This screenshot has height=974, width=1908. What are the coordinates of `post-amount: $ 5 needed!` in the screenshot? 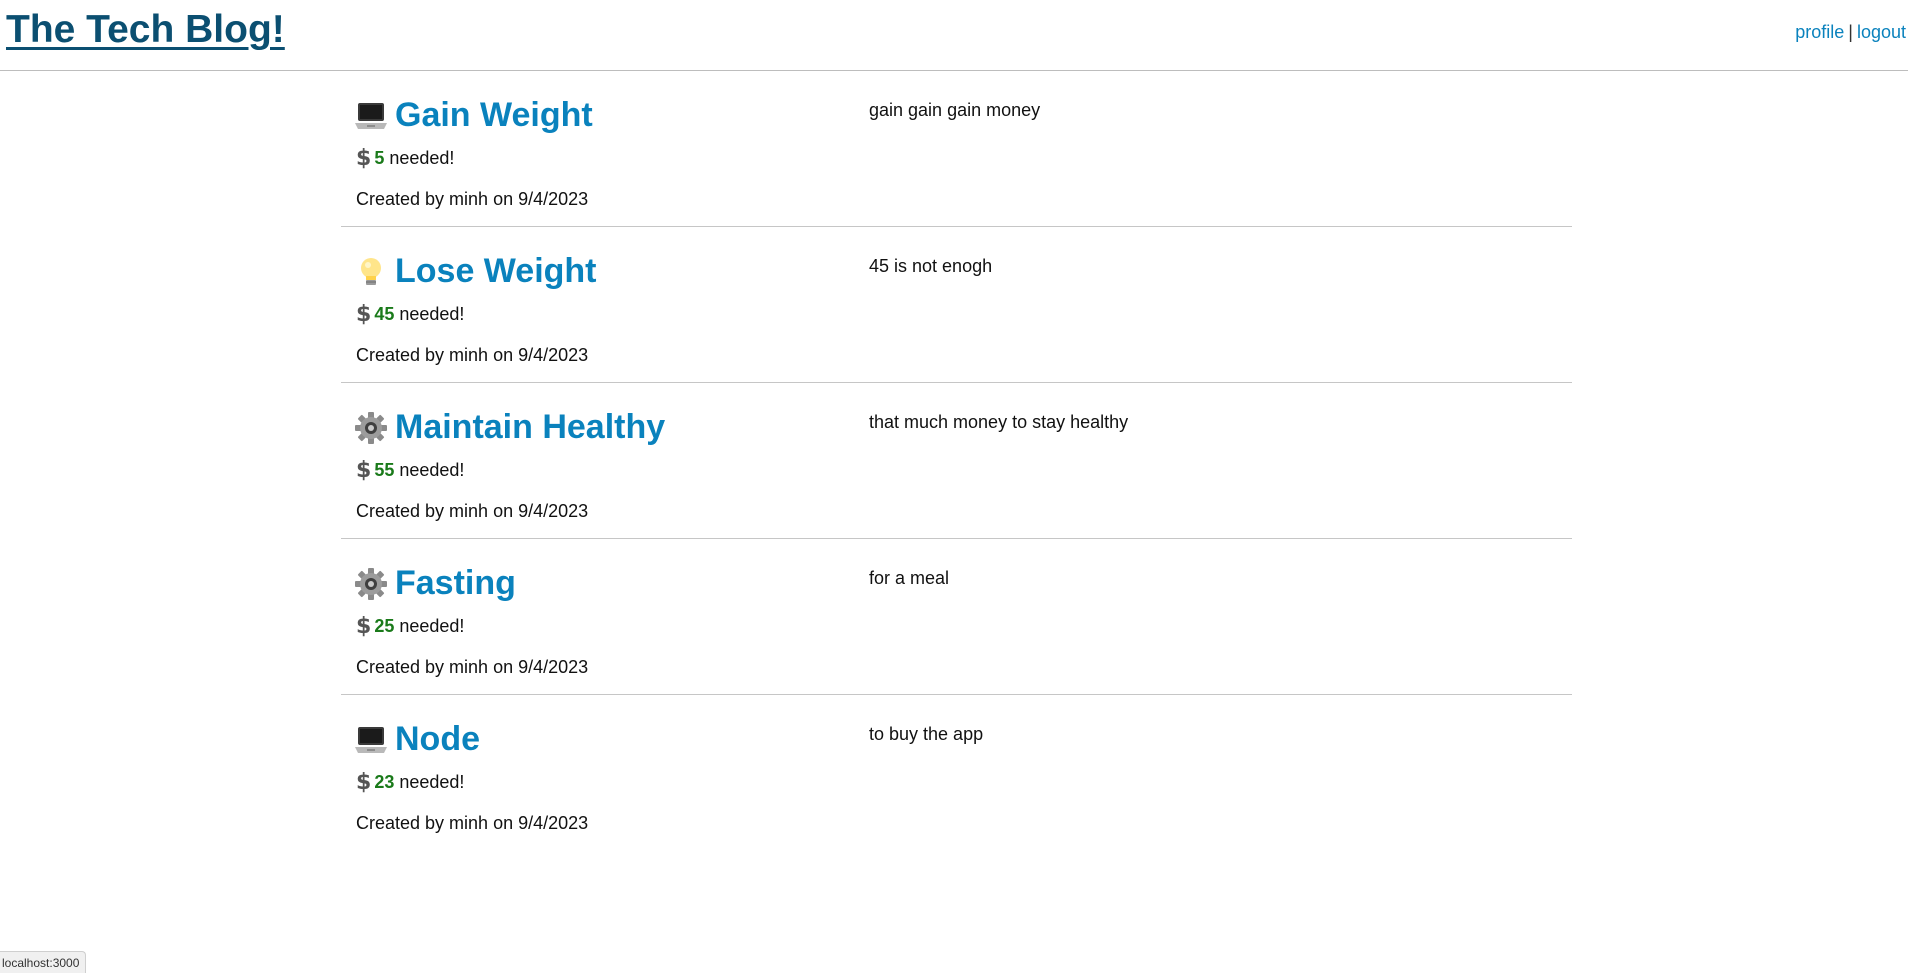 It's located at (405, 158).